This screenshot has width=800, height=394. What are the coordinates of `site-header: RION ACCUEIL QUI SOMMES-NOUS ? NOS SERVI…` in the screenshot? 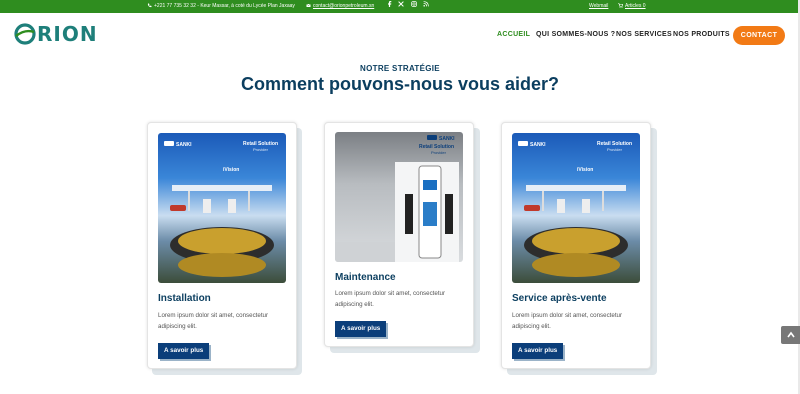 It's located at (400, 35).